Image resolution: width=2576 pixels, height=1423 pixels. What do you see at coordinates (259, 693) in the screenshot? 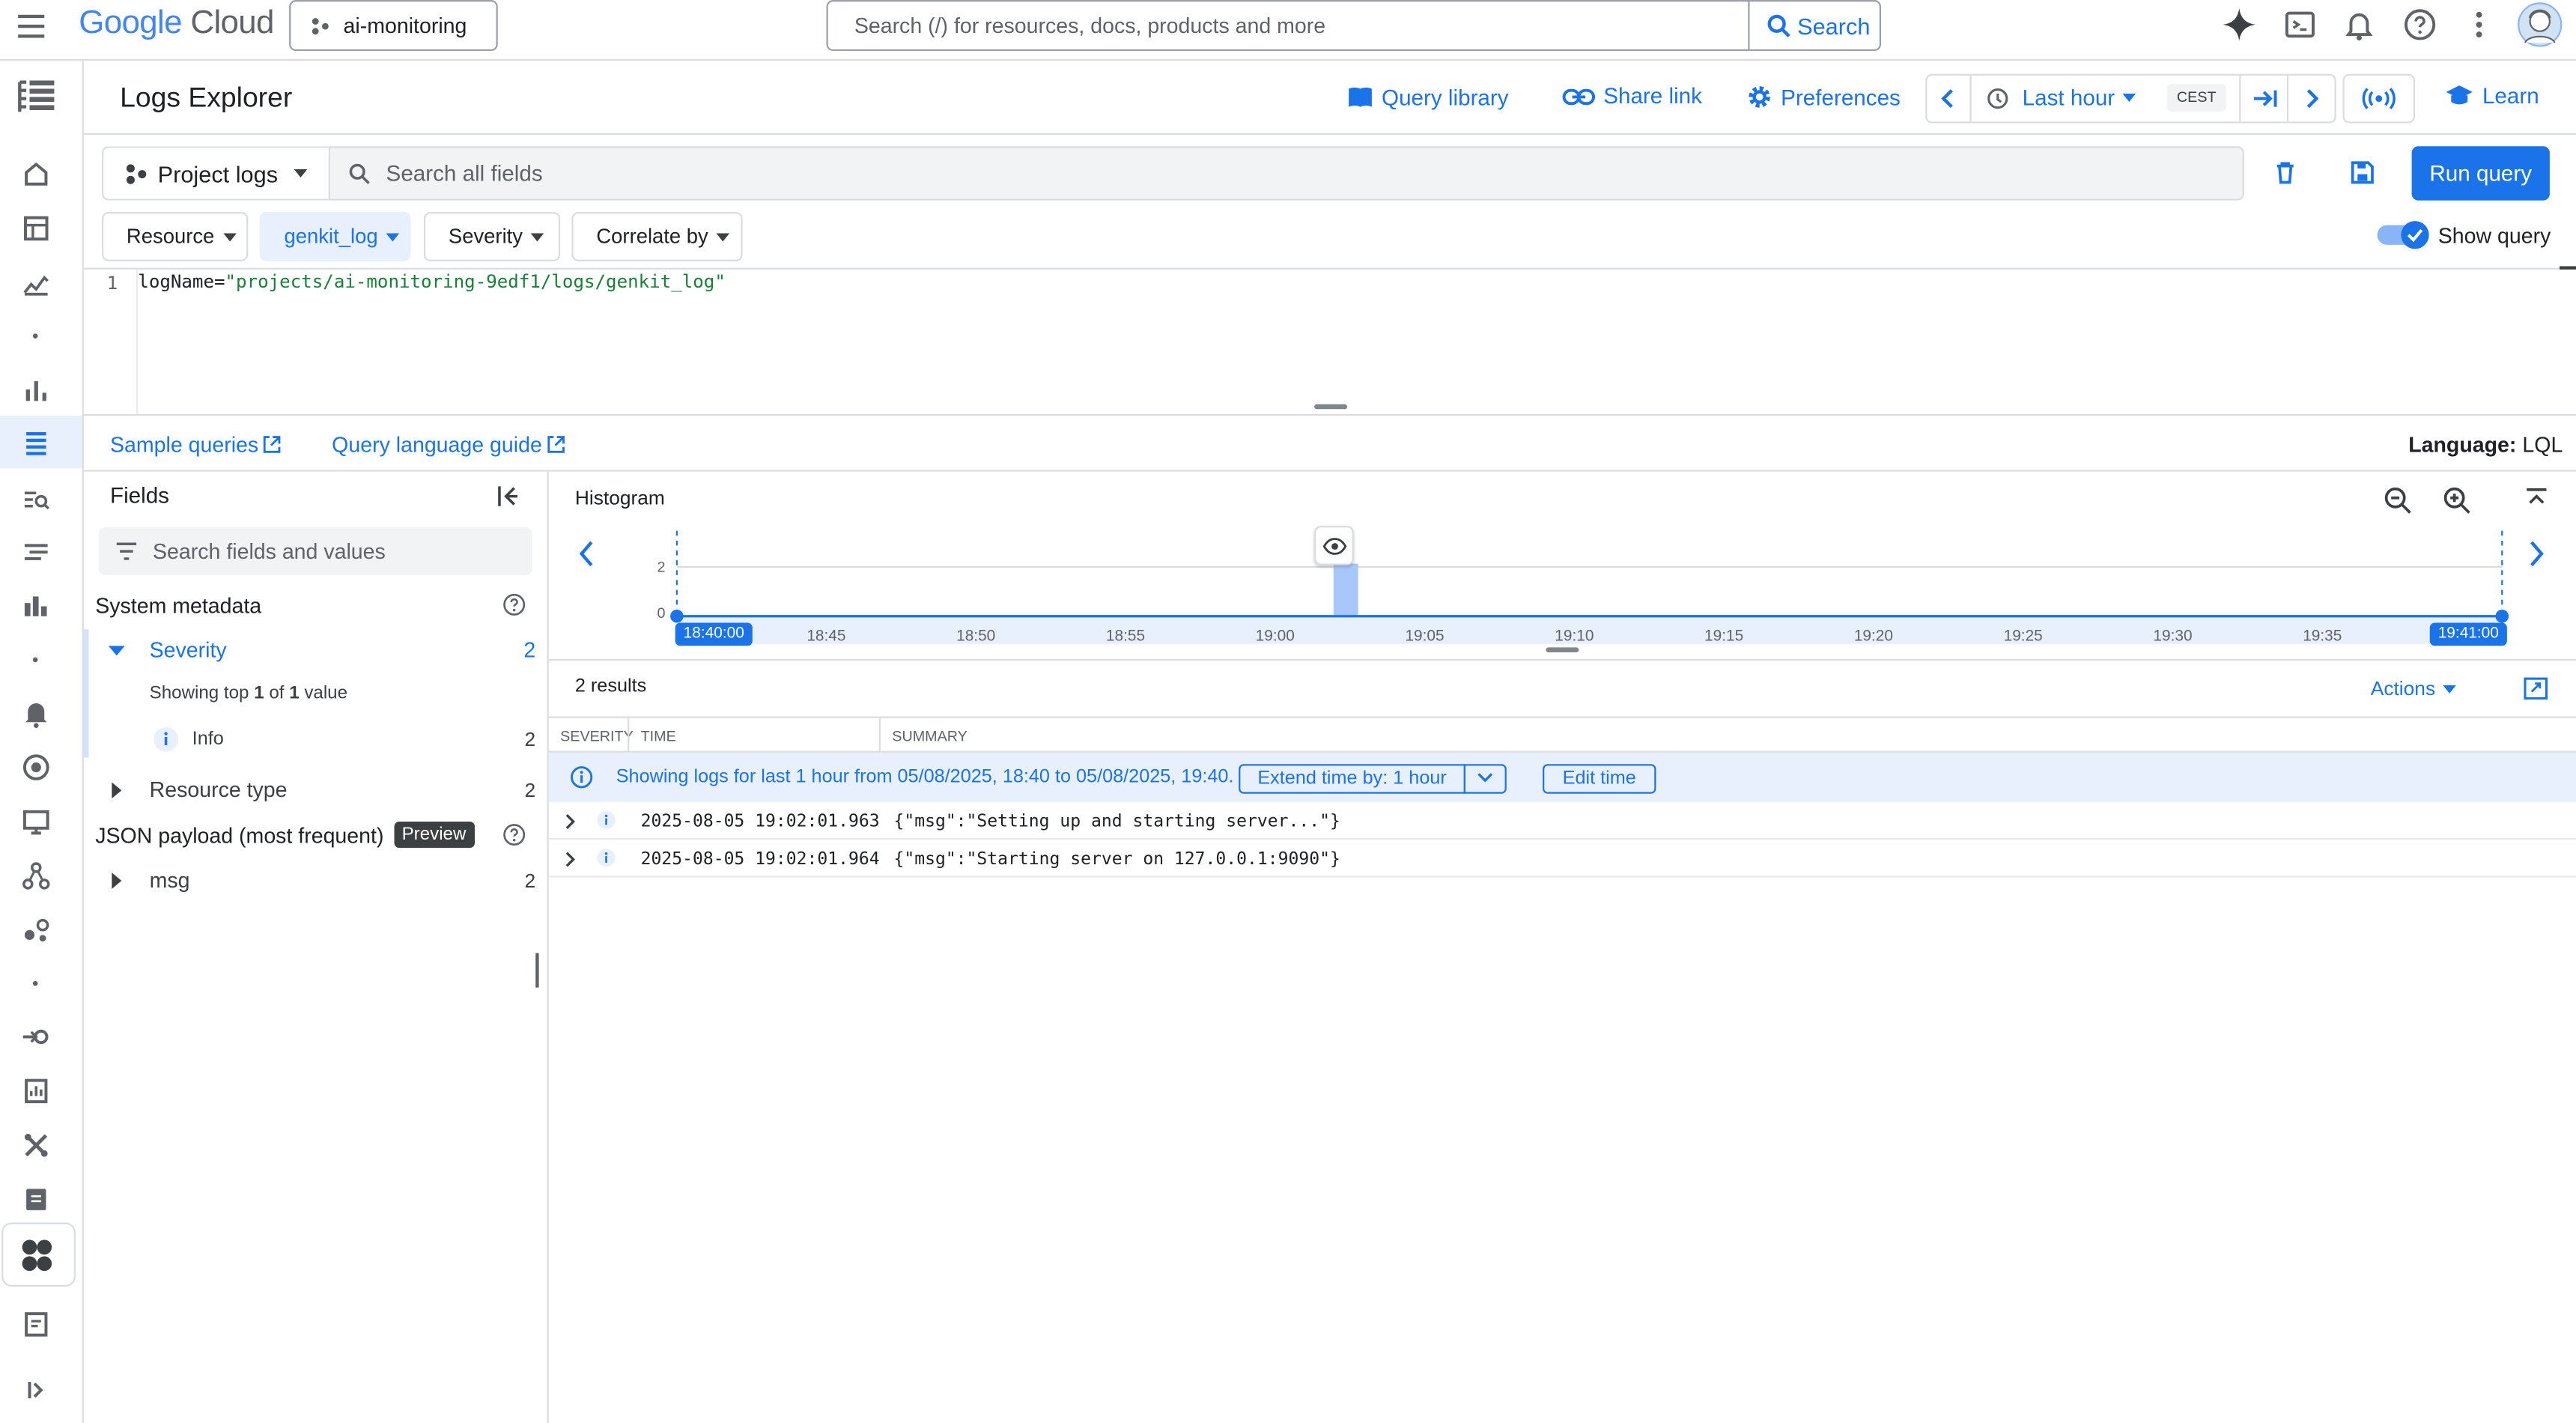
I see `showing-n: 1` at bounding box center [259, 693].